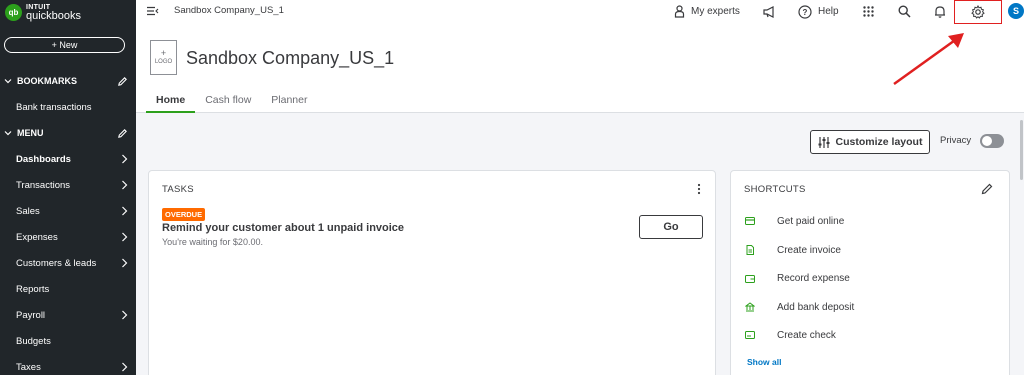 The height and width of the screenshot is (375, 1024). What do you see at coordinates (37, 237) in the screenshot?
I see `sidebar-item-label: Expenses` at bounding box center [37, 237].